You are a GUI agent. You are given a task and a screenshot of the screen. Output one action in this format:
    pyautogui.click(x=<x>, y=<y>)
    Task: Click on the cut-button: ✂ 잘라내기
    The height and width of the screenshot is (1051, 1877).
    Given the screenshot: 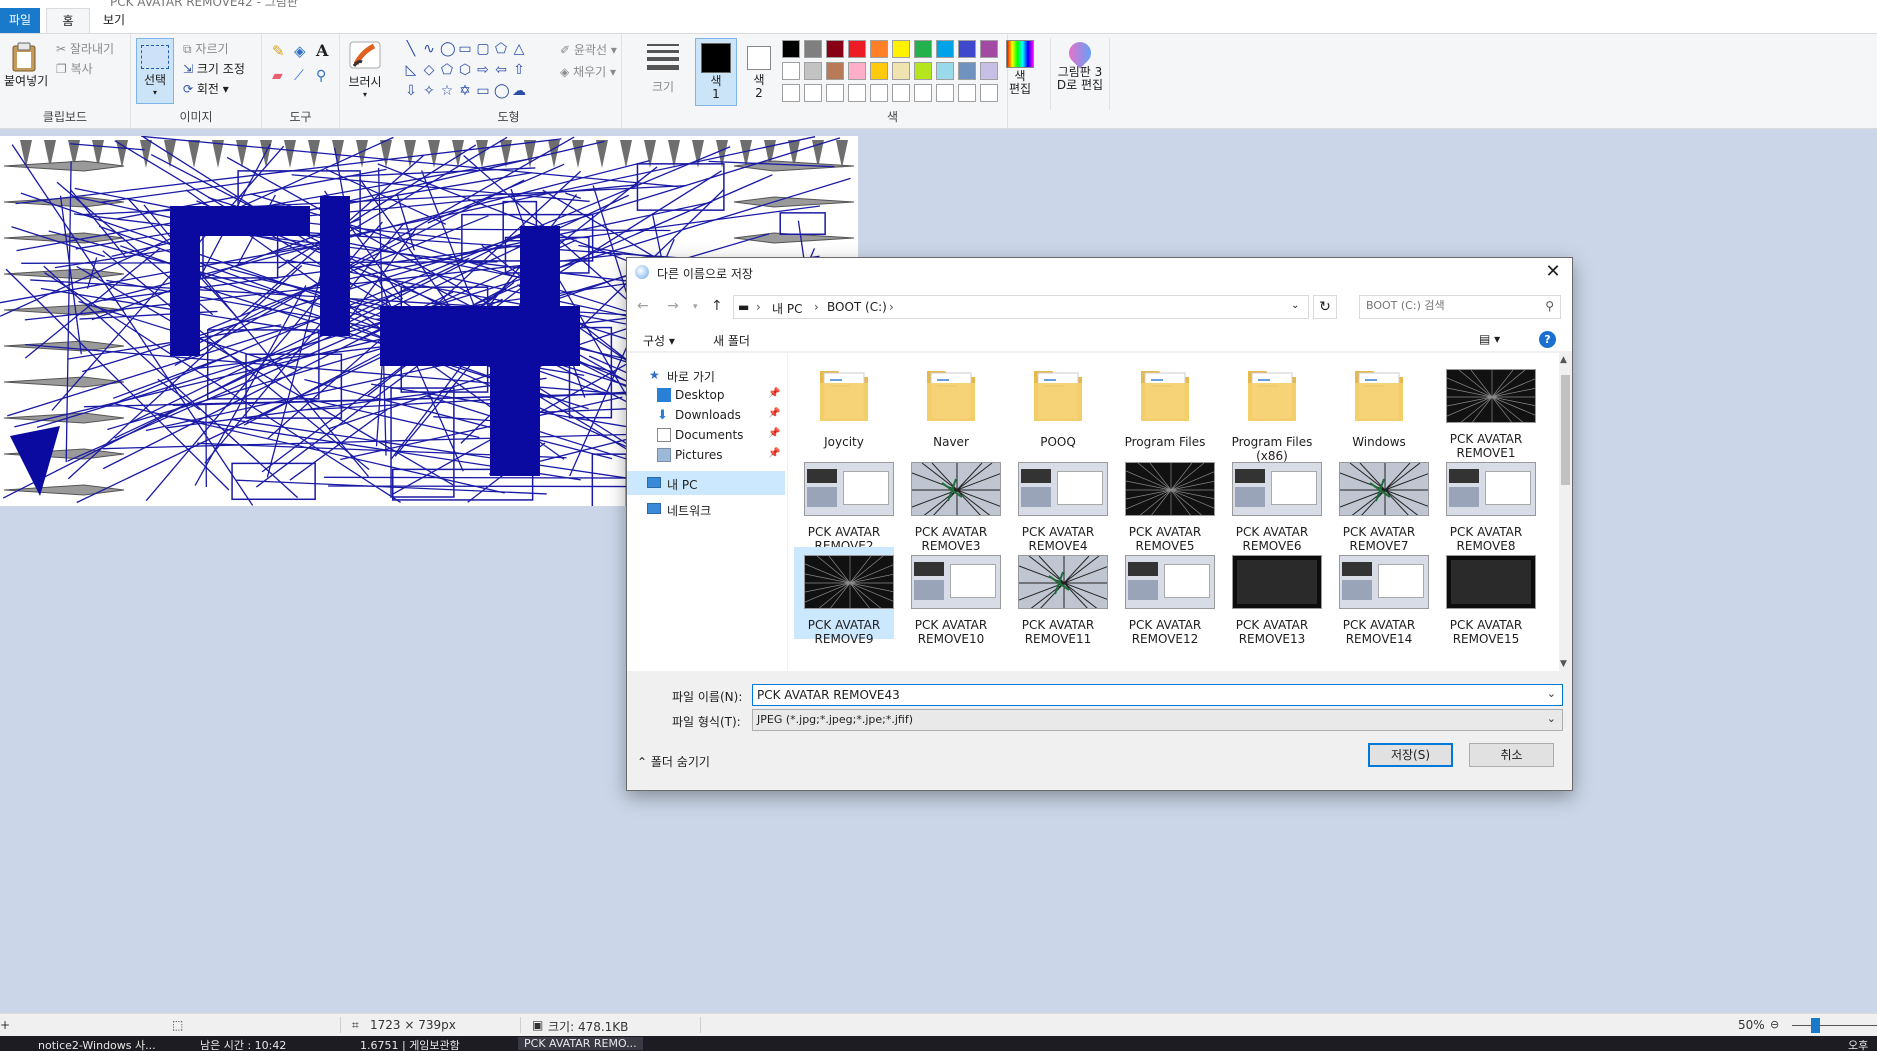 What is the action you would take?
    pyautogui.click(x=85, y=48)
    